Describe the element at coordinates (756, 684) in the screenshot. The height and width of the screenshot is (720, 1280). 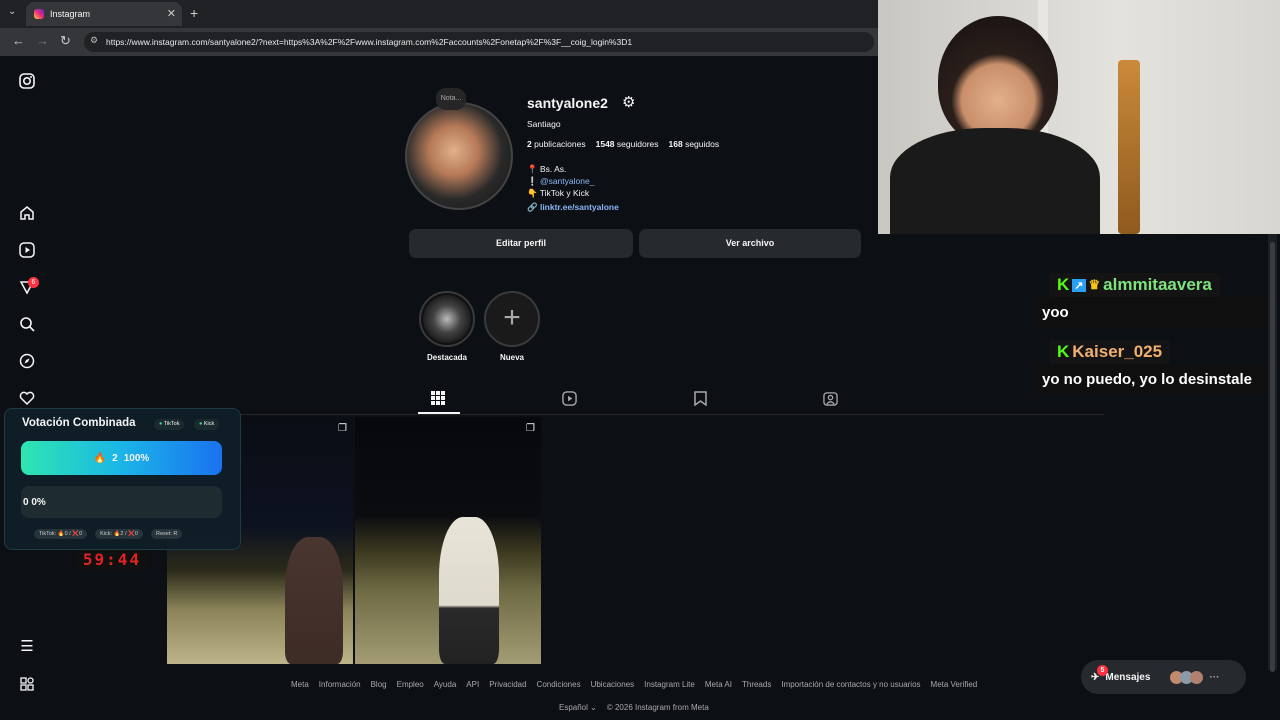
I see `footer-link: Threads` at that location.